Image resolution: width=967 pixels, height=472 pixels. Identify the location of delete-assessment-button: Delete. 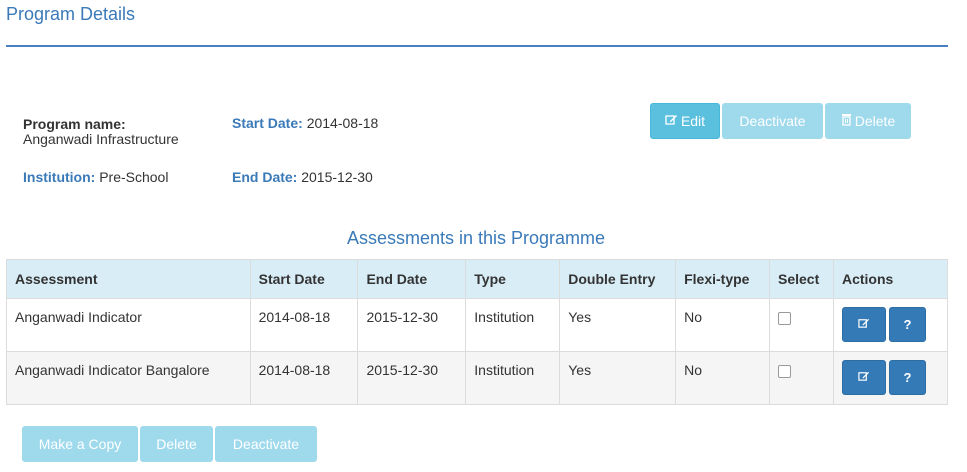
(176, 444).